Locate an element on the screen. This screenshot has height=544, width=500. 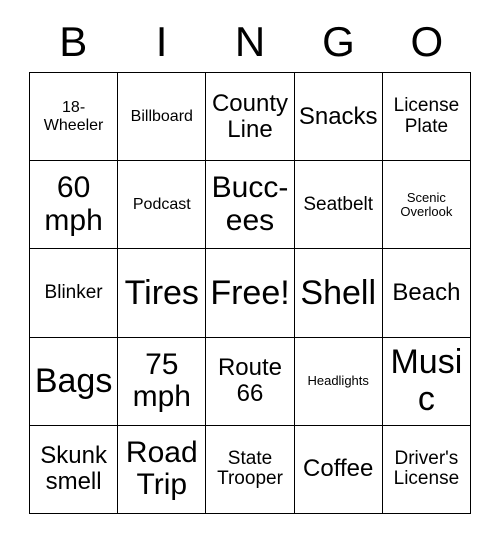
bingo-cell: Skunk smell is located at coordinates (74, 469).